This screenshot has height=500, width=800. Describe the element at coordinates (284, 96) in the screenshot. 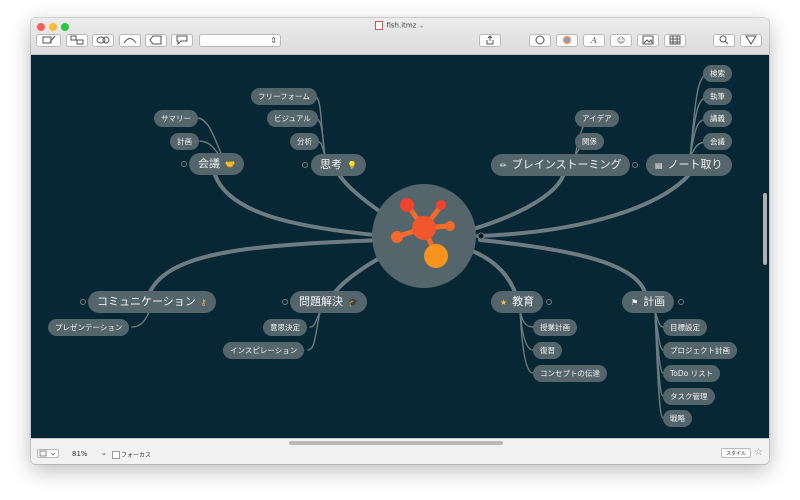

I see `subtopic: フリーフォーム` at that location.